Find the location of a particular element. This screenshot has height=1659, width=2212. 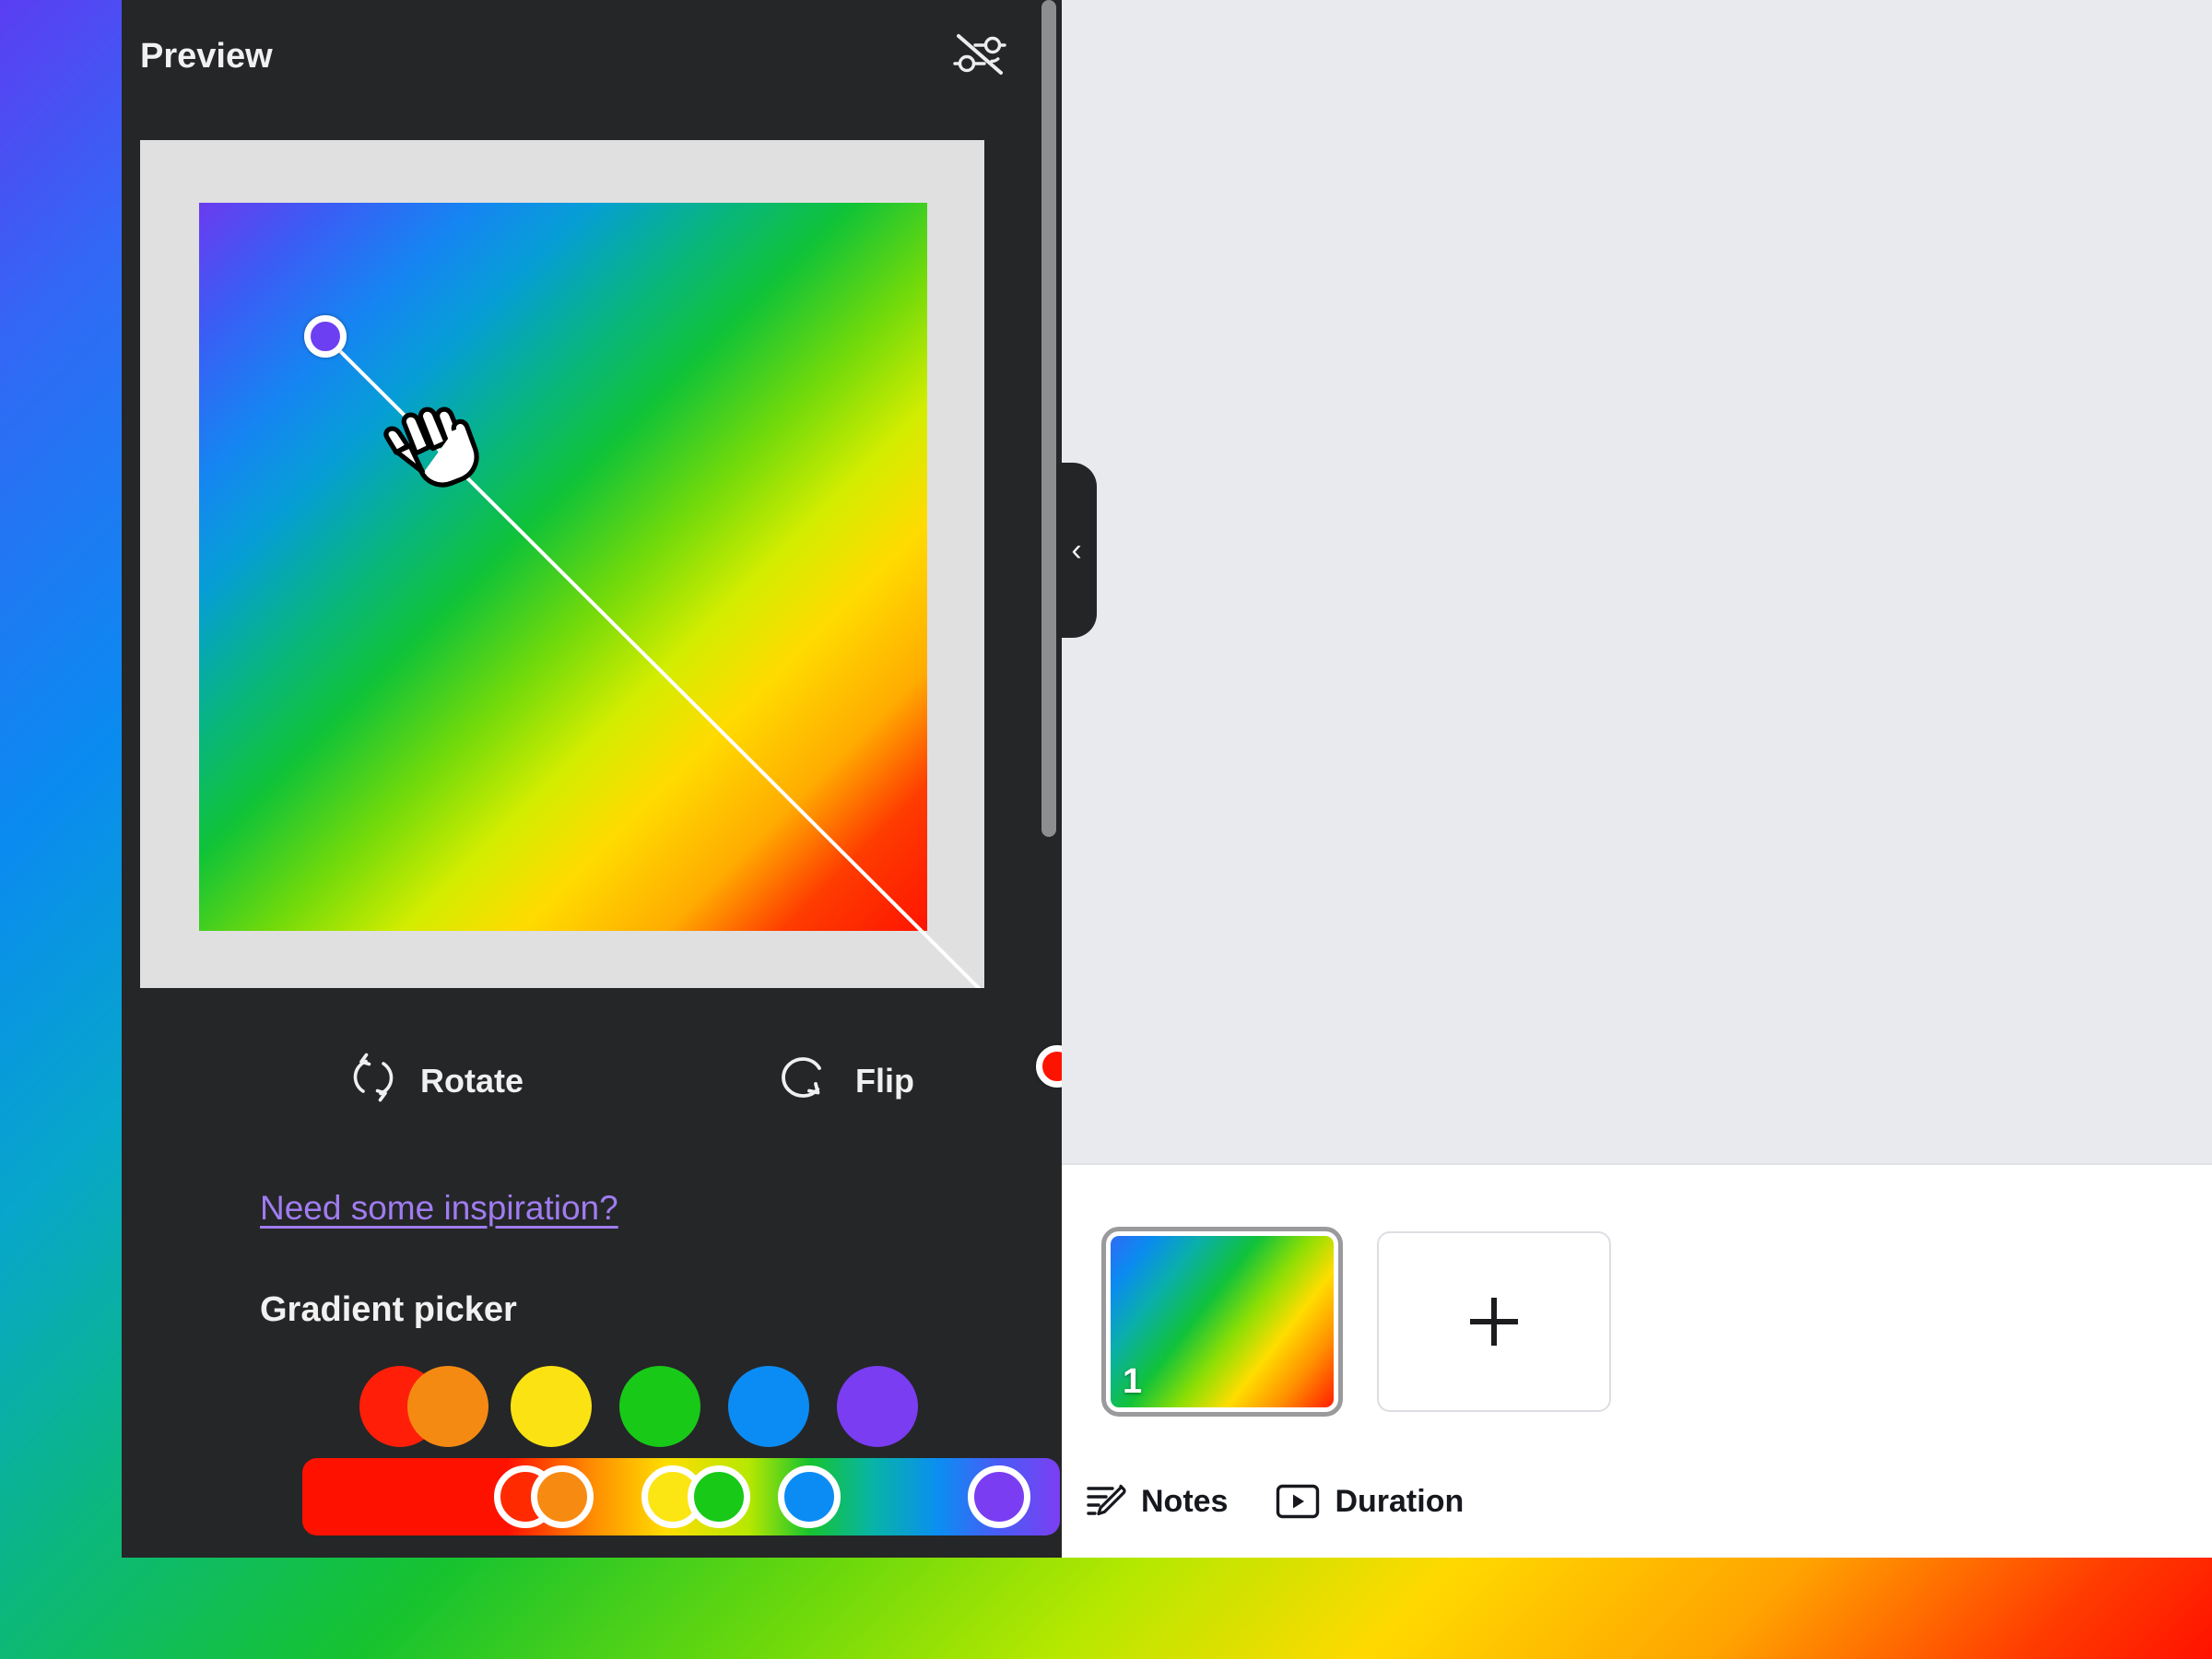

swatch-yellow is located at coordinates (551, 1406).